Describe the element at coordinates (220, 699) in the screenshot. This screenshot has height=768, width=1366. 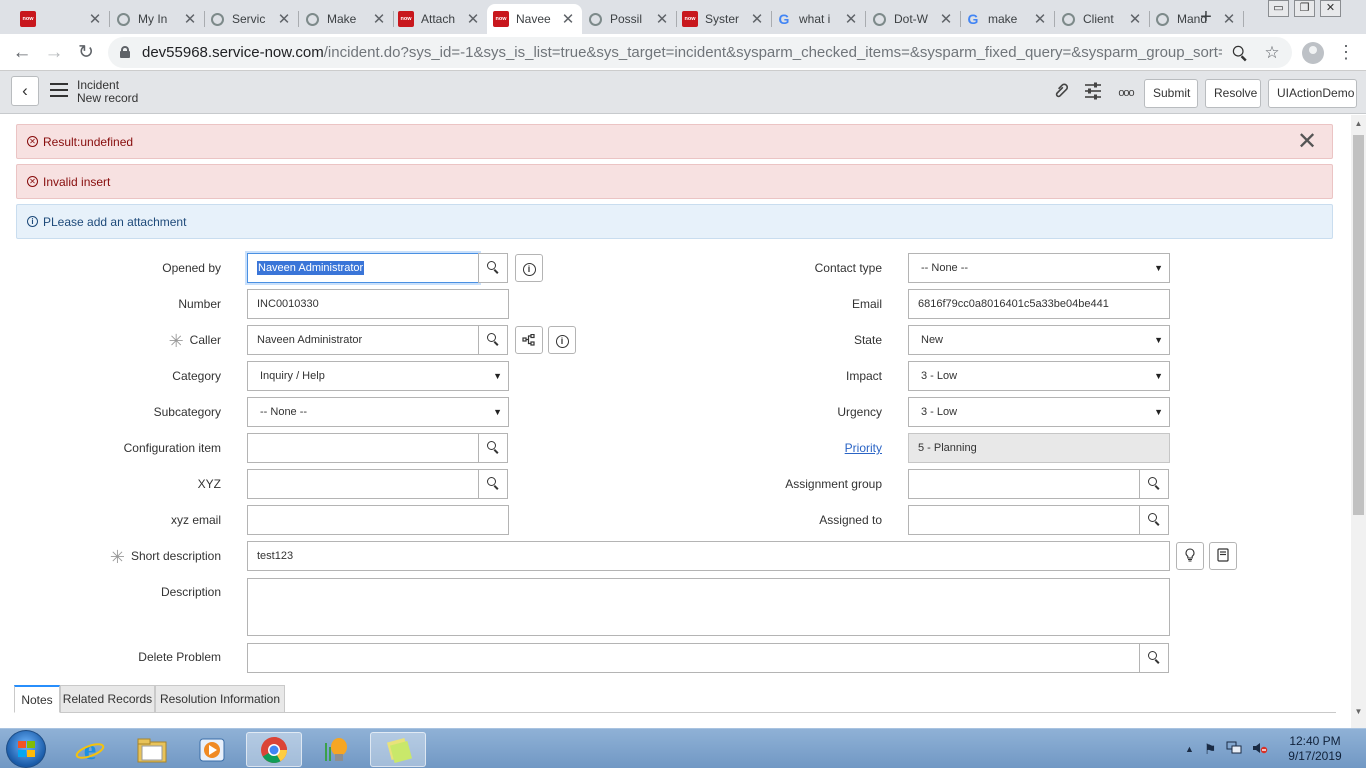
I see `tab-resolution-information: Resolution Information` at that location.